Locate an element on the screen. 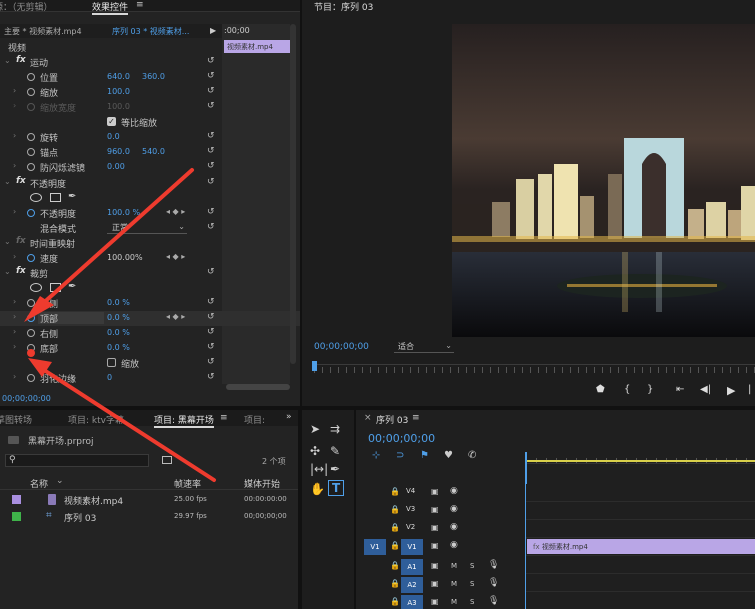  rotation-value: 0.0 is located at coordinates (113, 136).